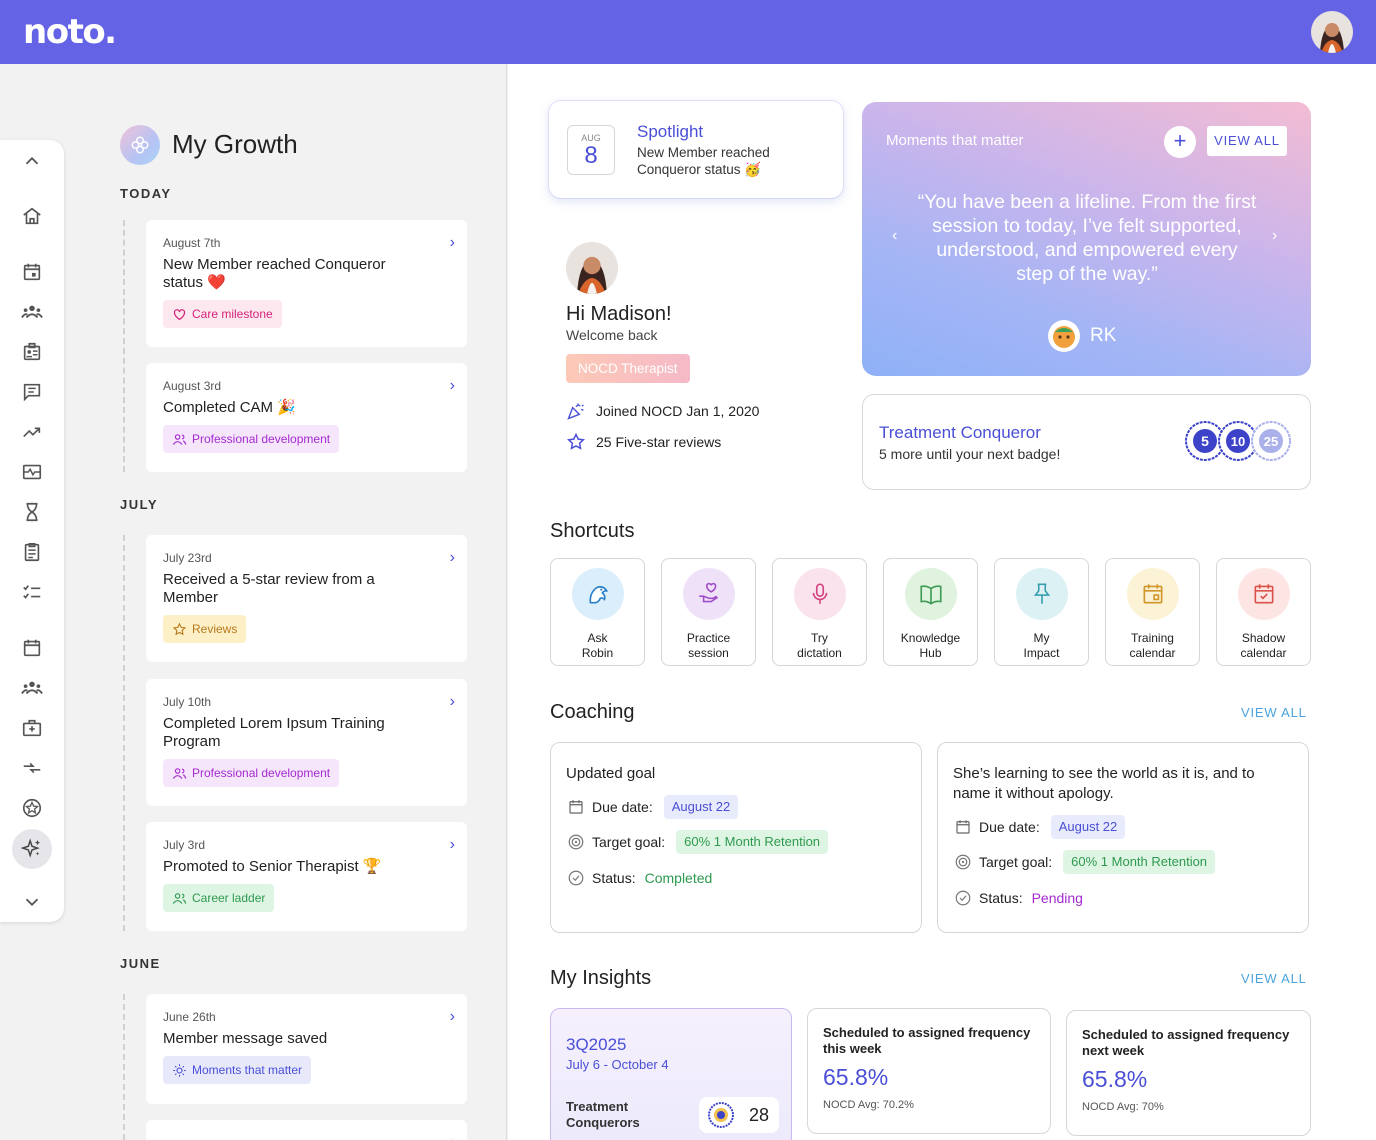 The image size is (1376, 1140). I want to click on timeline-date: July 23rd, so click(187, 558).